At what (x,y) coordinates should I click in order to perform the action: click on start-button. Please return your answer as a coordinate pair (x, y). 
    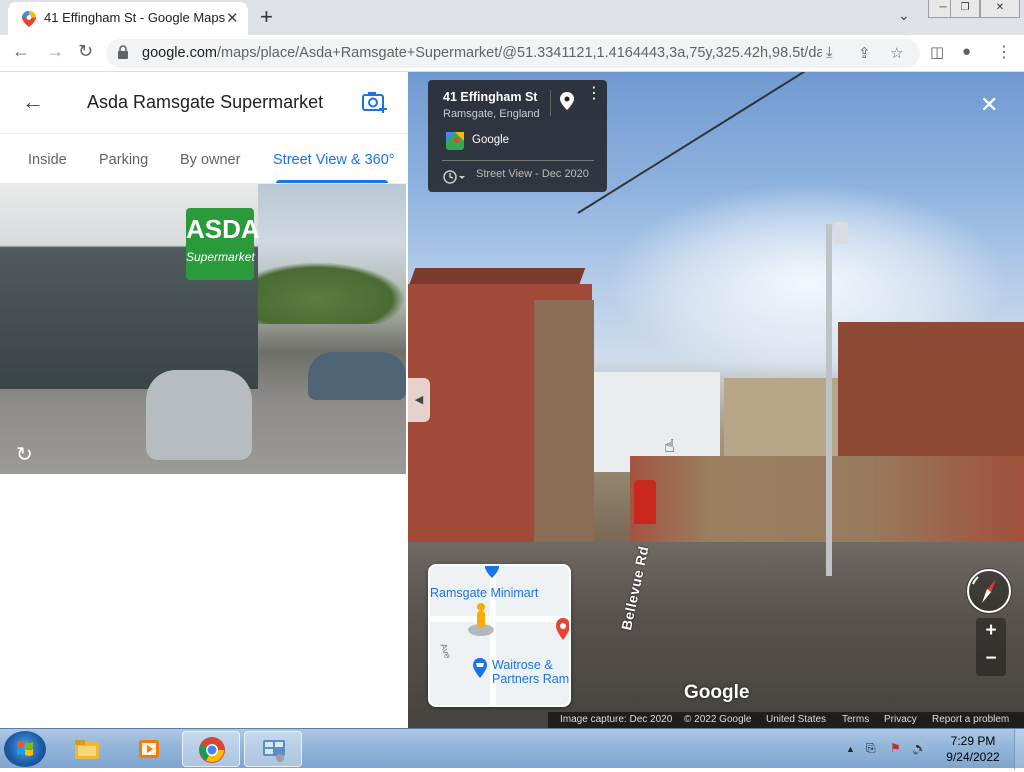
    Looking at the image, I should click on (25, 749).